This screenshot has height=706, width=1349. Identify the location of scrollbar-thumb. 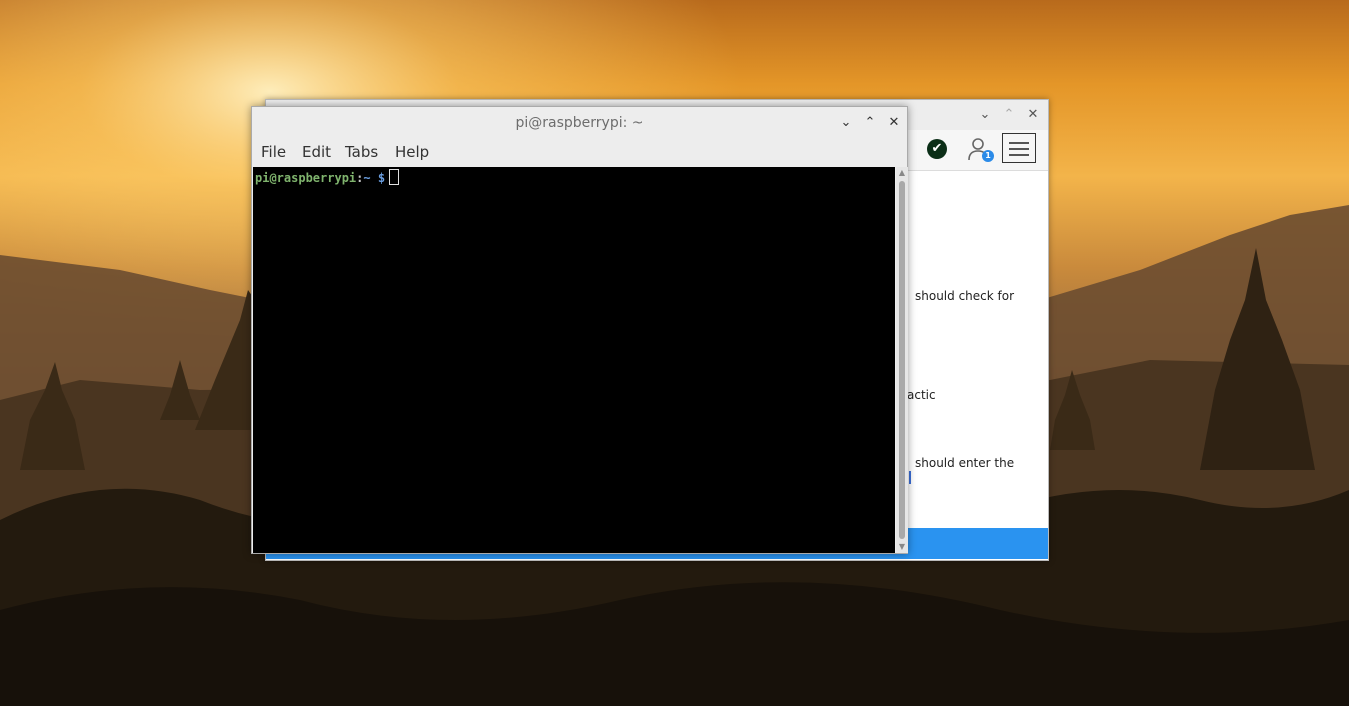
(902, 360).